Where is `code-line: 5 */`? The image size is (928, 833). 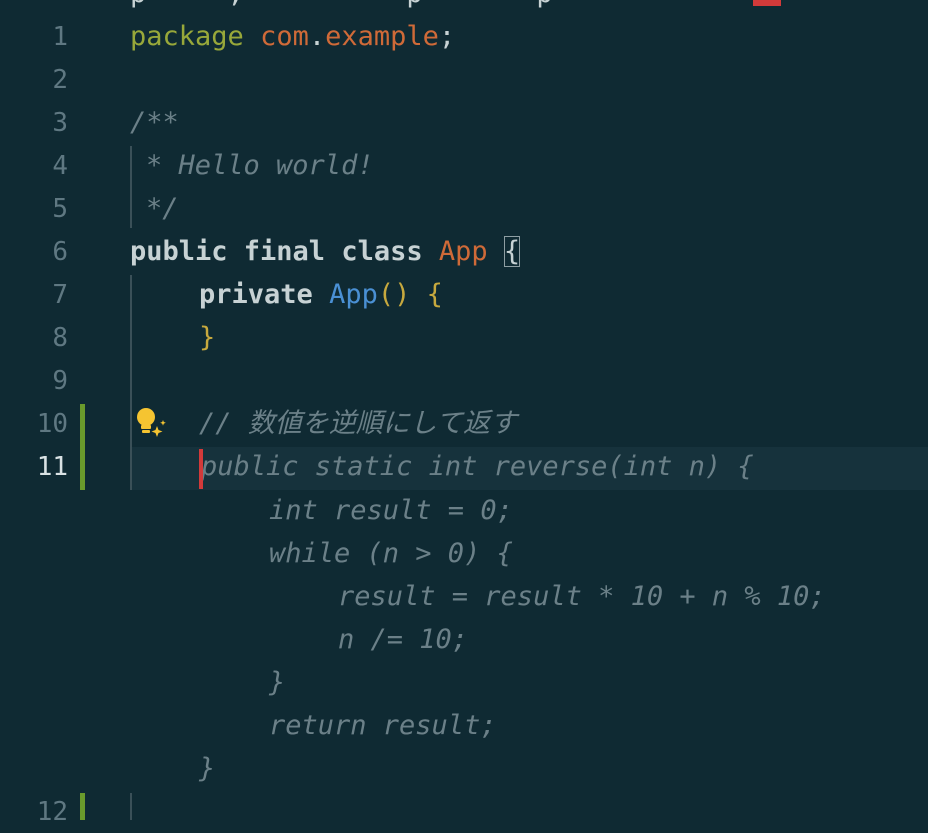 code-line: 5 */ is located at coordinates (464, 208).